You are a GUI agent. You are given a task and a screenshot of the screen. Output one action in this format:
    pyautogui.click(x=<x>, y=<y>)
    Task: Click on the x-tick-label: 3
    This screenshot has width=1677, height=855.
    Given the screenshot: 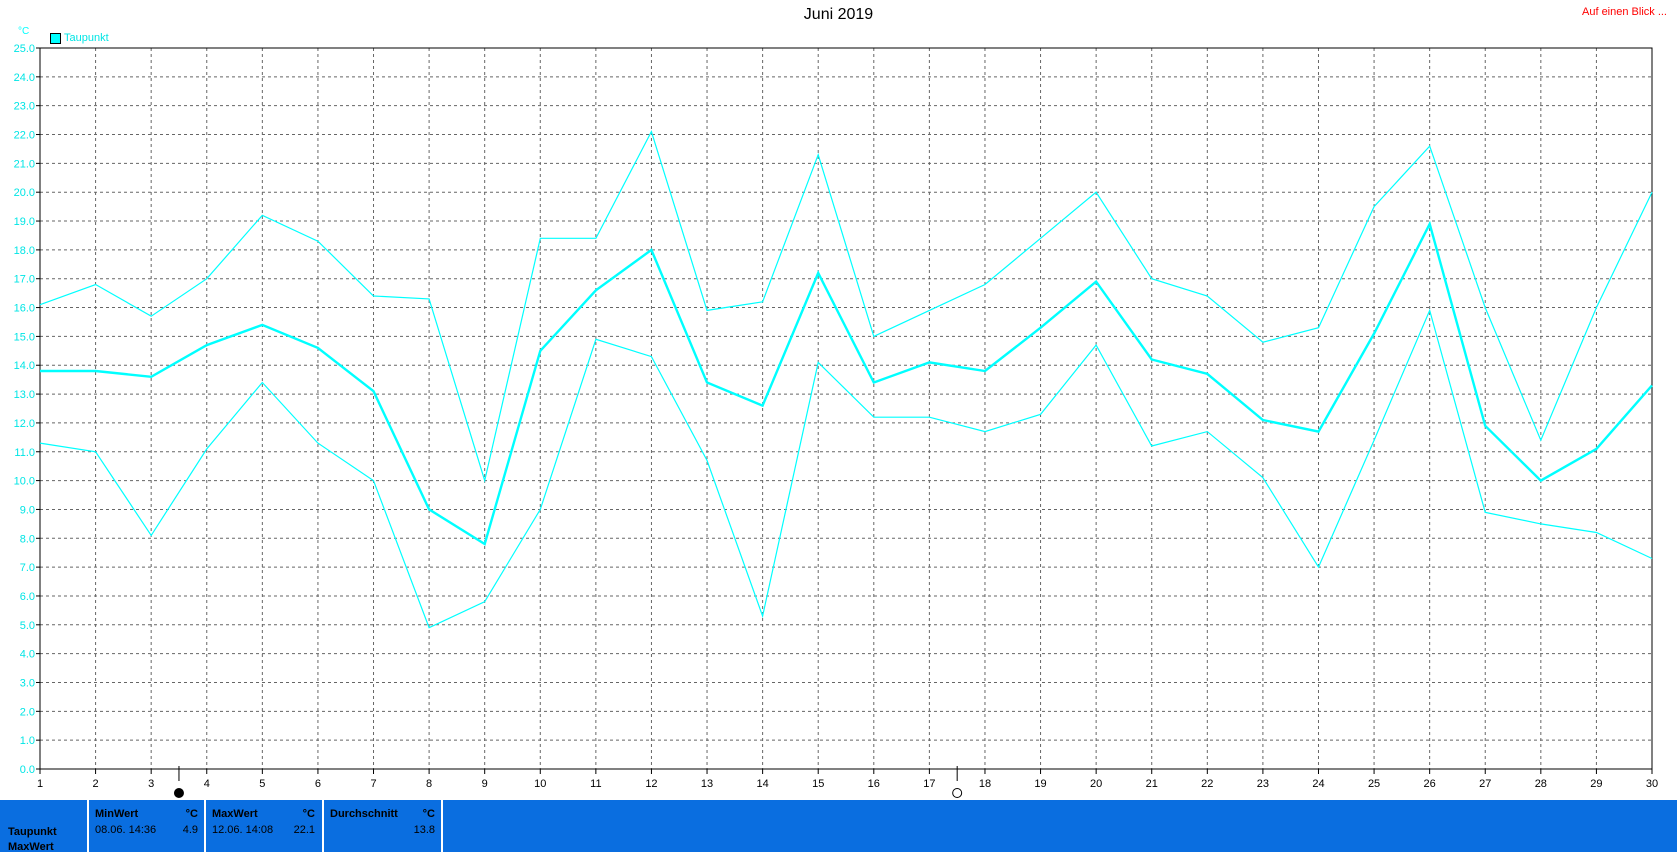 What is the action you would take?
    pyautogui.click(x=151, y=784)
    